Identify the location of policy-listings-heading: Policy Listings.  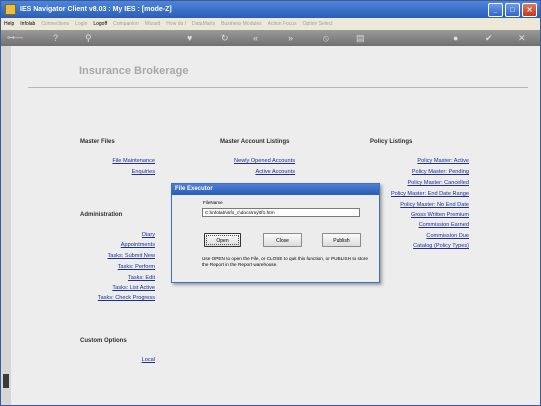
(391, 142).